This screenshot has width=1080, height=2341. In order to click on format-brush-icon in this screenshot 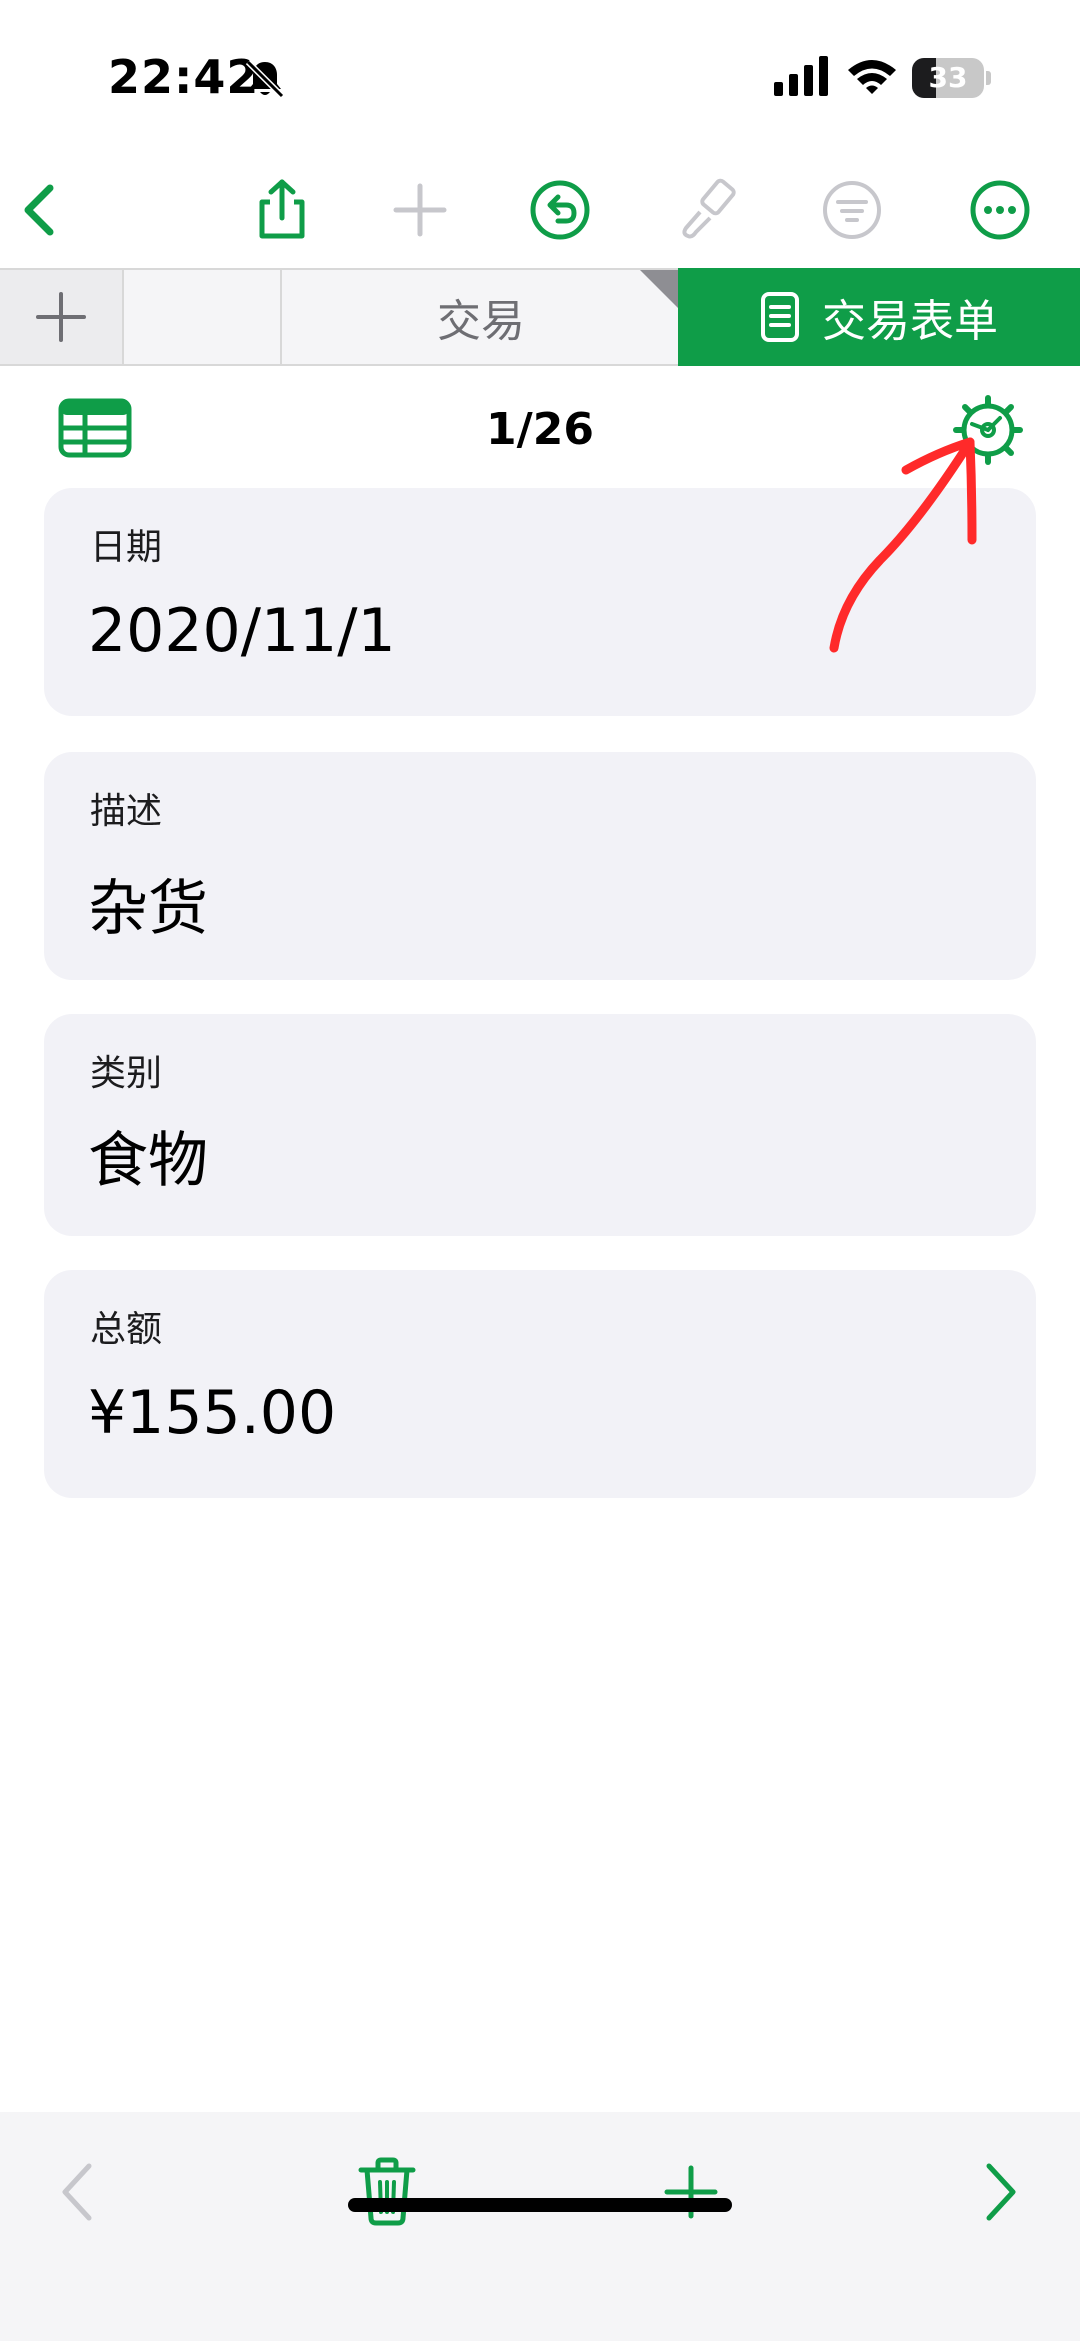, I will do `click(709, 208)`.